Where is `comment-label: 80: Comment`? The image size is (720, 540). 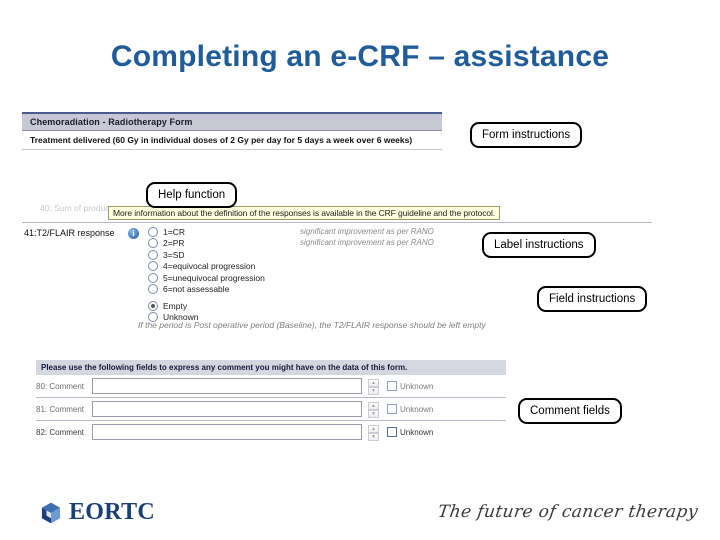 comment-label: 80: Comment is located at coordinates (60, 386).